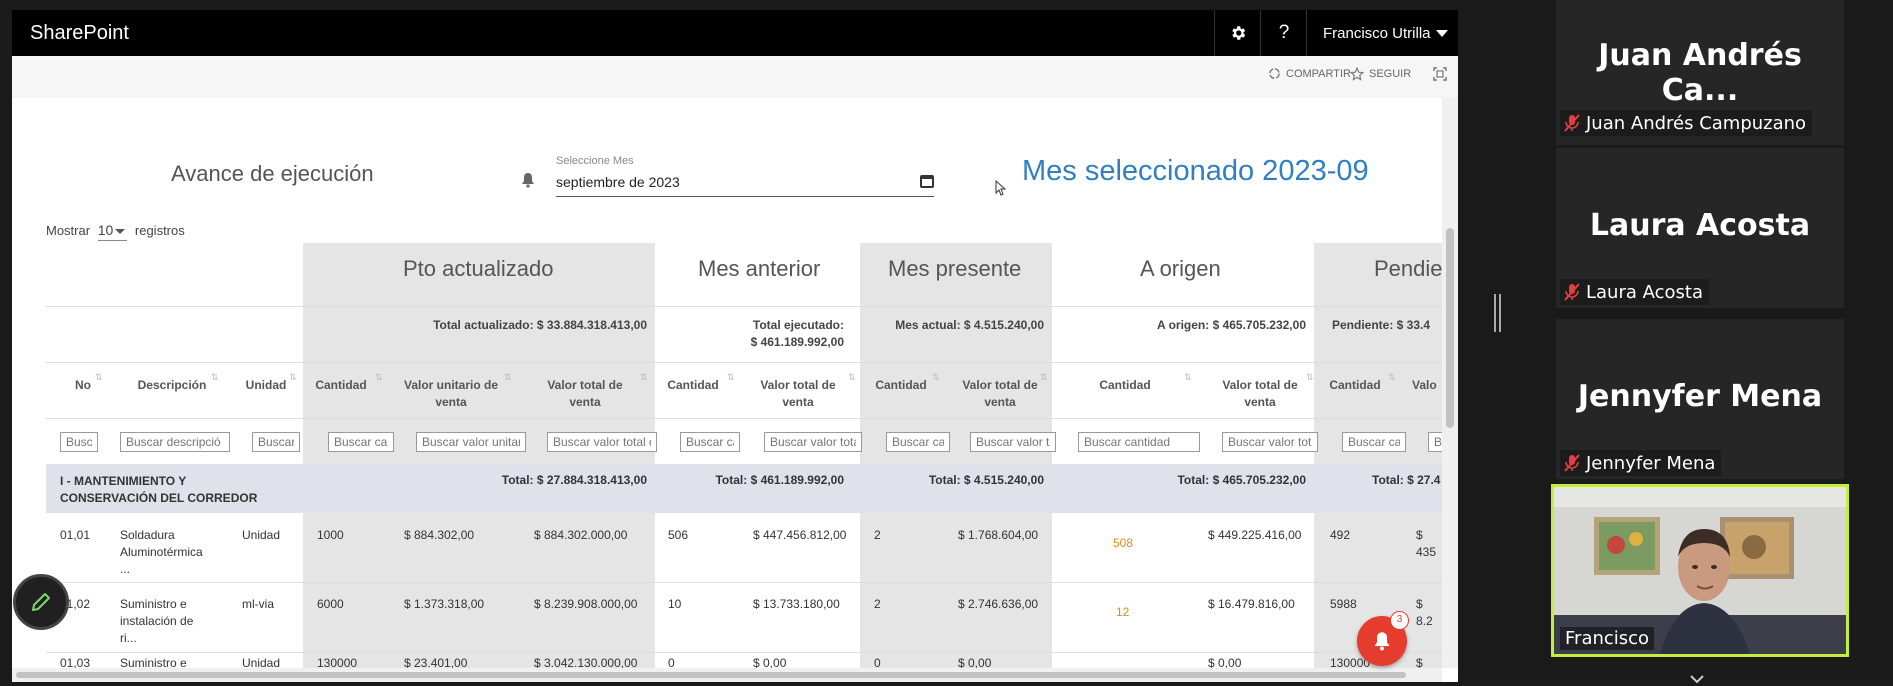 The height and width of the screenshot is (686, 1893). What do you see at coordinates (759, 268) in the screenshot?
I see `group-title-mes-anterior: Mes anterior` at bounding box center [759, 268].